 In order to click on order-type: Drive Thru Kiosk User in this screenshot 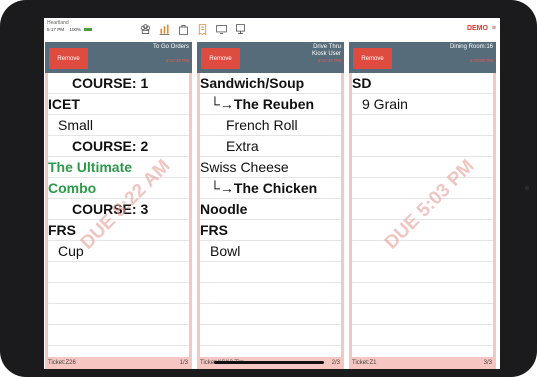, I will do `click(326, 51)`.